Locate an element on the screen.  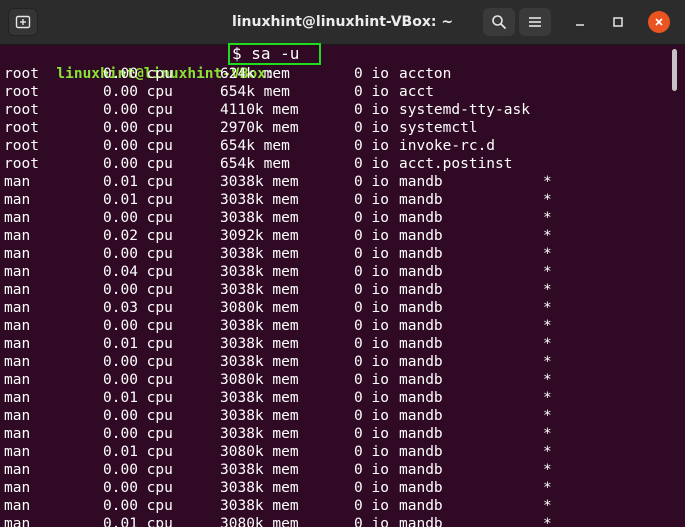
close-button is located at coordinates (659, 22).